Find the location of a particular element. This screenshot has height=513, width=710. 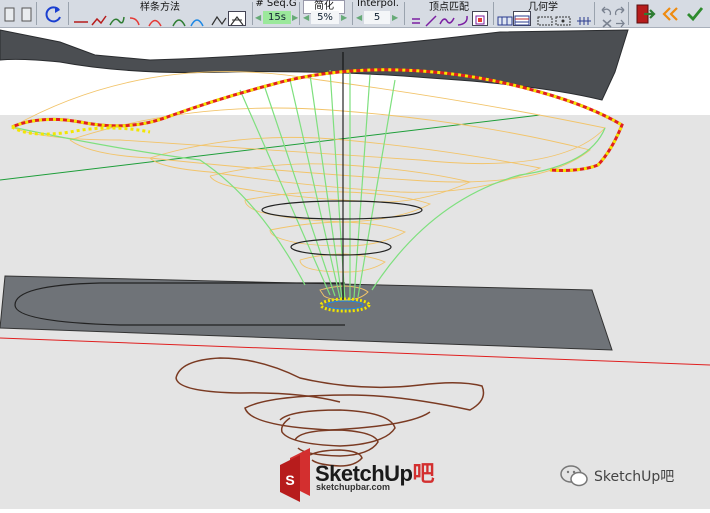

interpol-decrease-arrow: ◀ is located at coordinates (359, 17).